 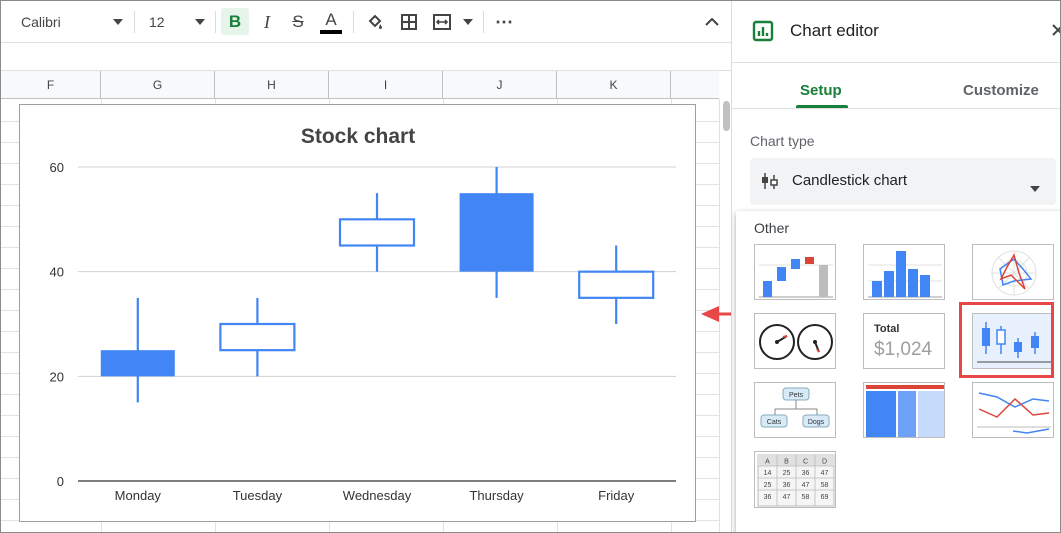 I want to click on y-tick-label: 40, so click(x=57, y=272).